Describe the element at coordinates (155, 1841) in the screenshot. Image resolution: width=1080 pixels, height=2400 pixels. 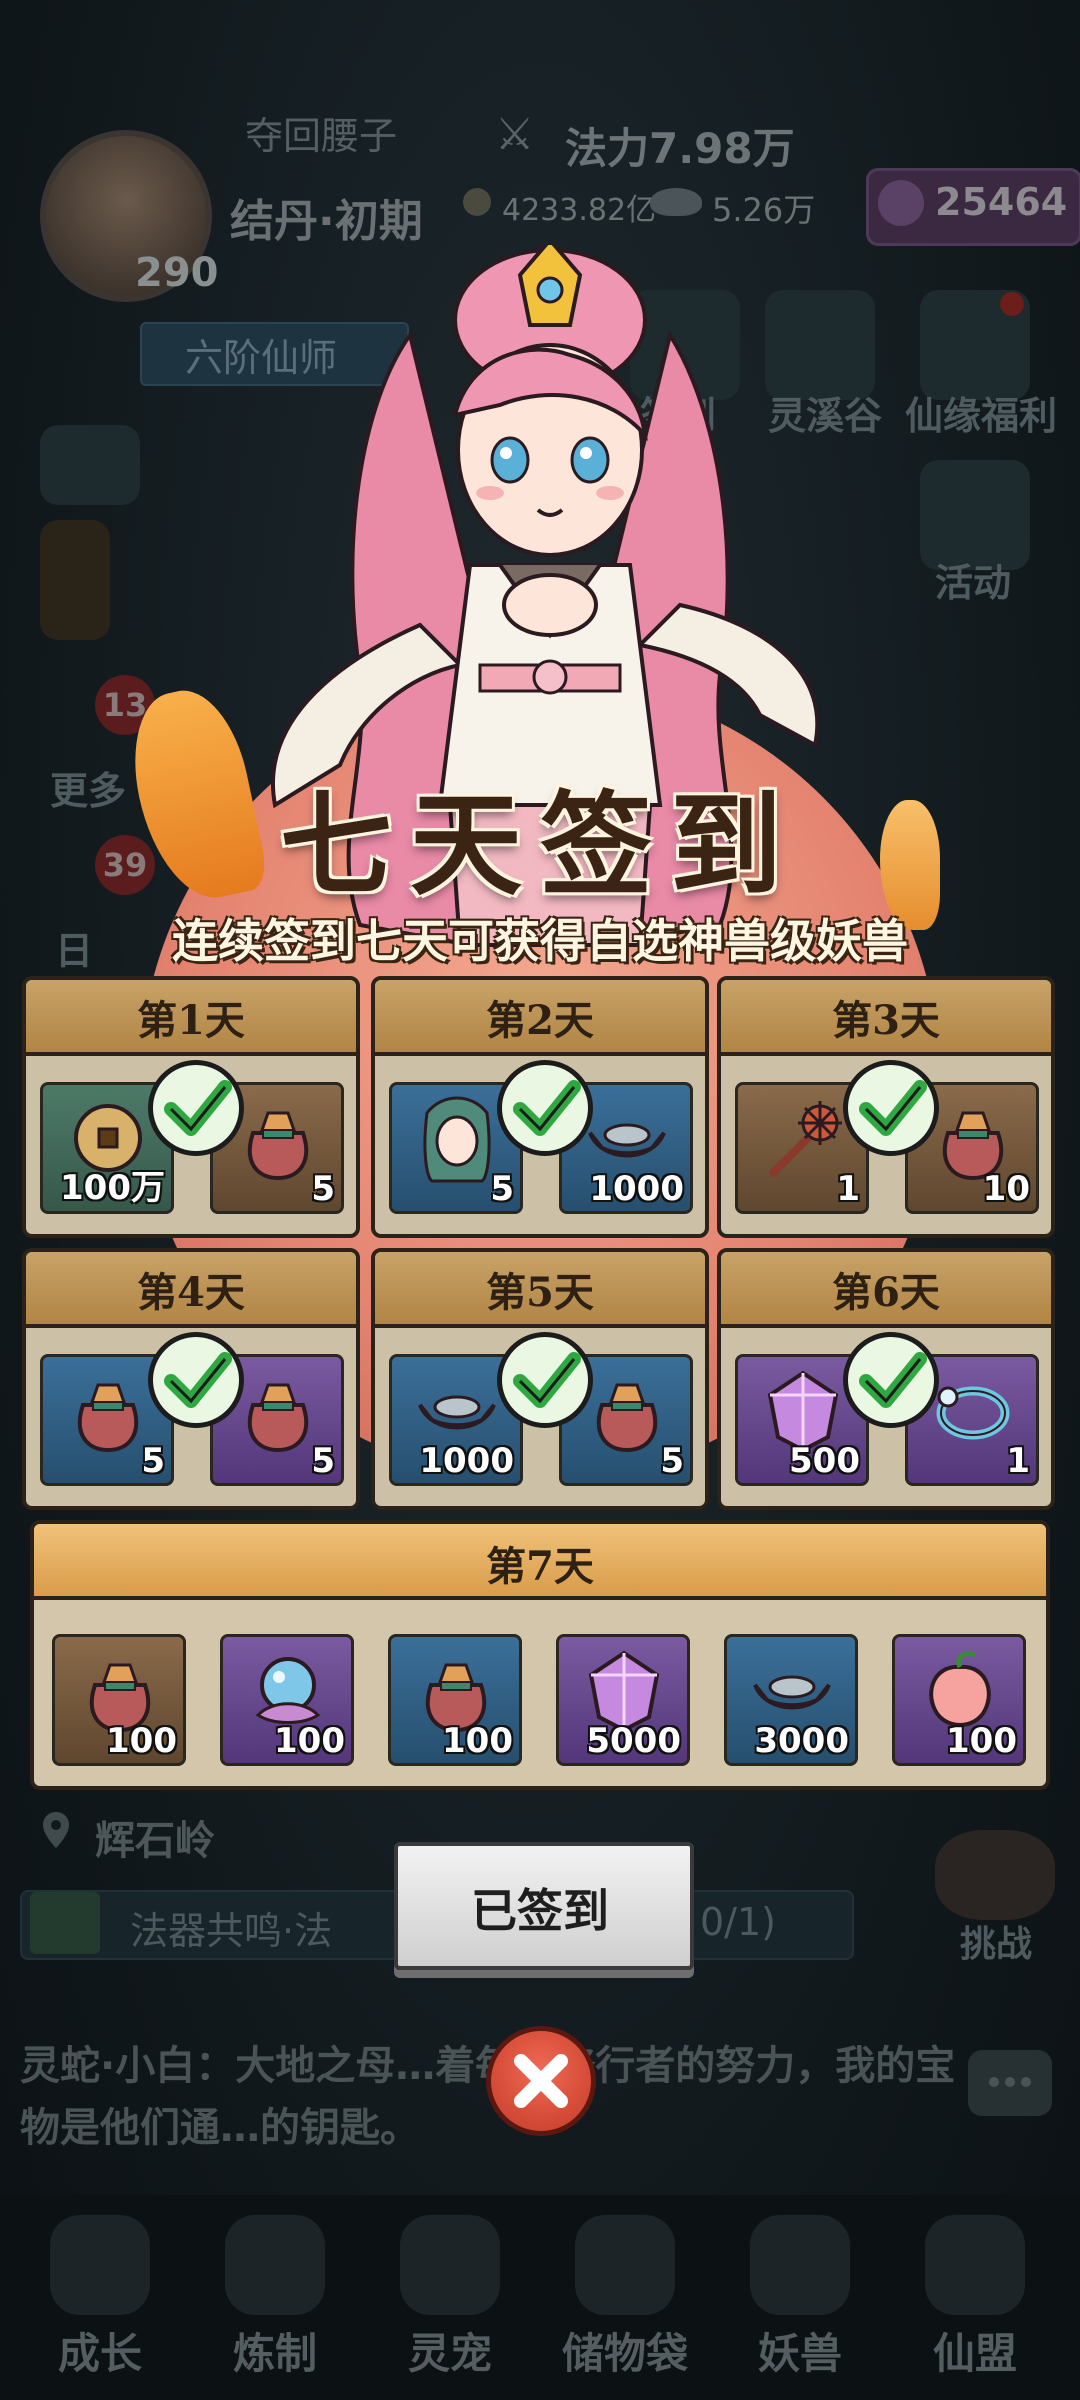
I see `location-name: 辉石岭` at that location.